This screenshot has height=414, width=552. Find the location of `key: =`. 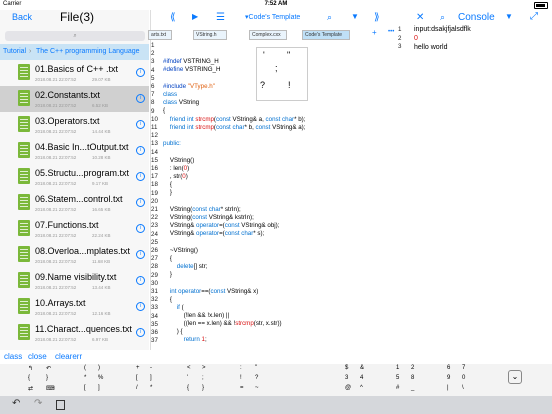

key: = is located at coordinates (242, 388).